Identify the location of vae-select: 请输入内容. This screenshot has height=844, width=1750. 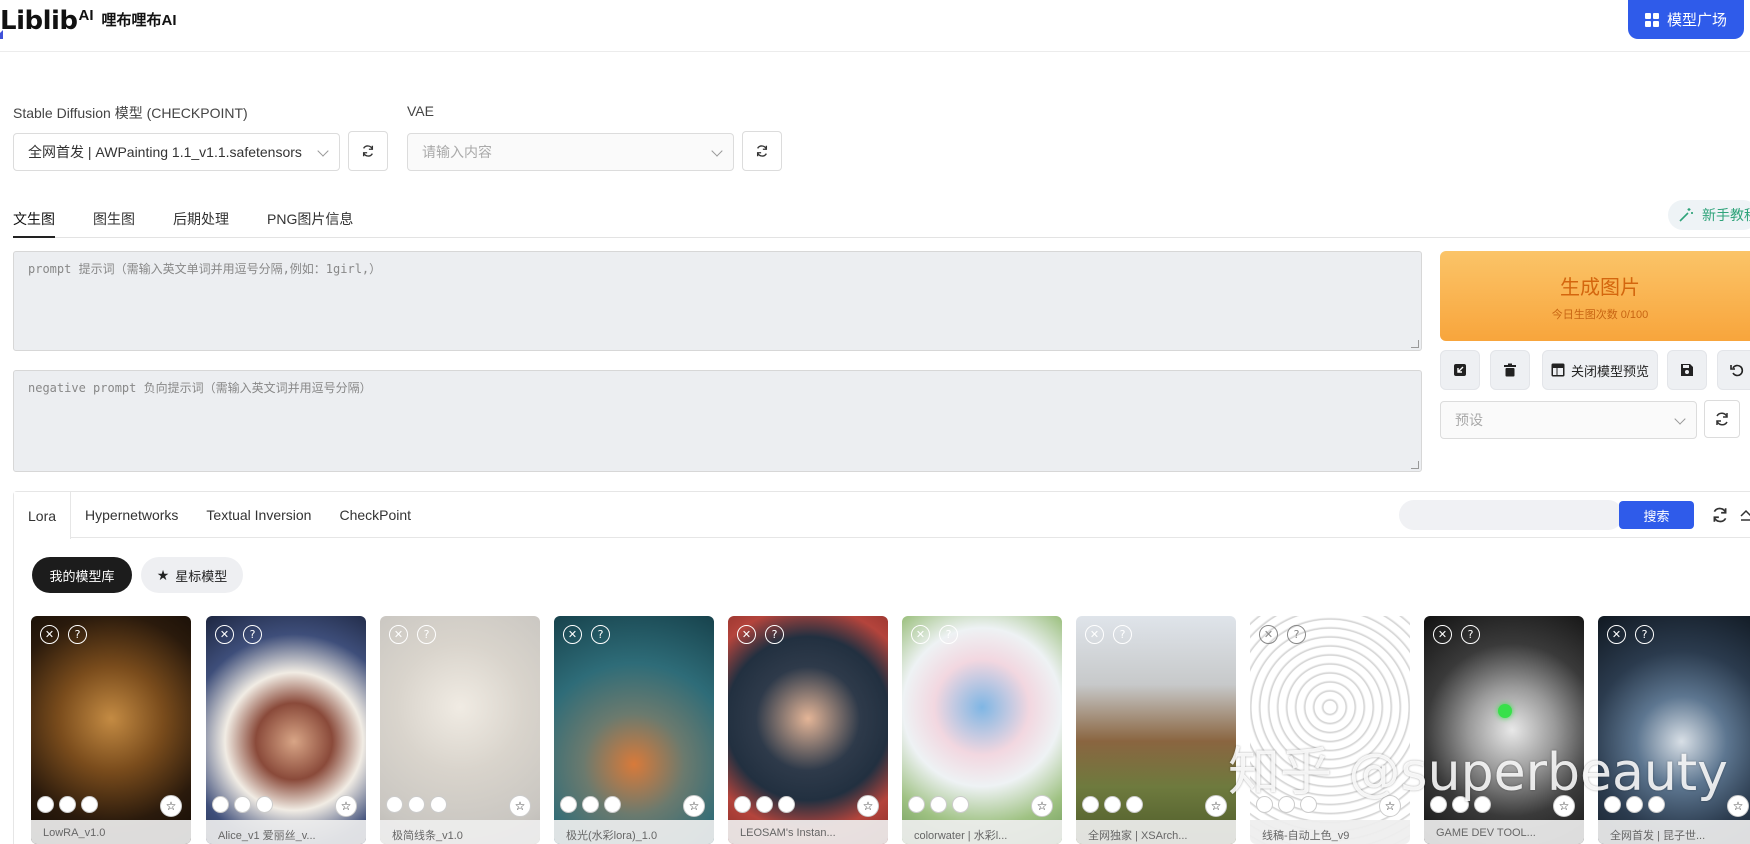
(570, 152).